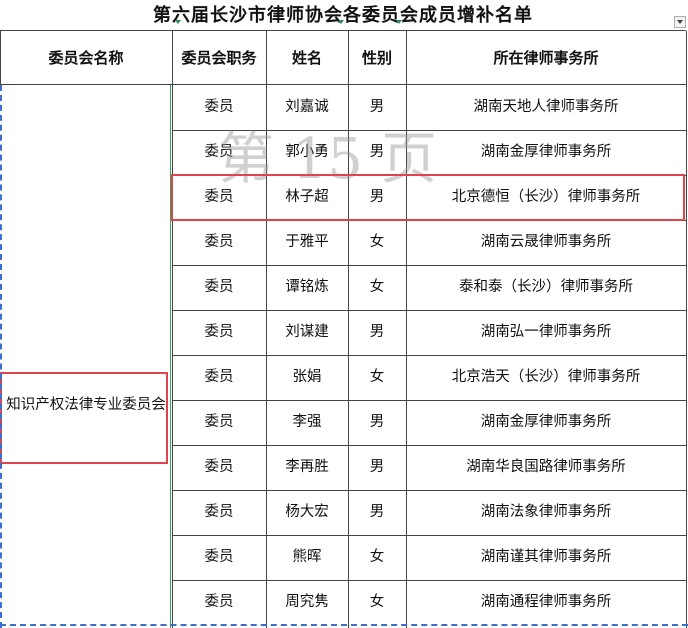 This screenshot has width=688, height=628. I want to click on cell-firm: 北京德恒（长沙）律师事务所, so click(546, 197).